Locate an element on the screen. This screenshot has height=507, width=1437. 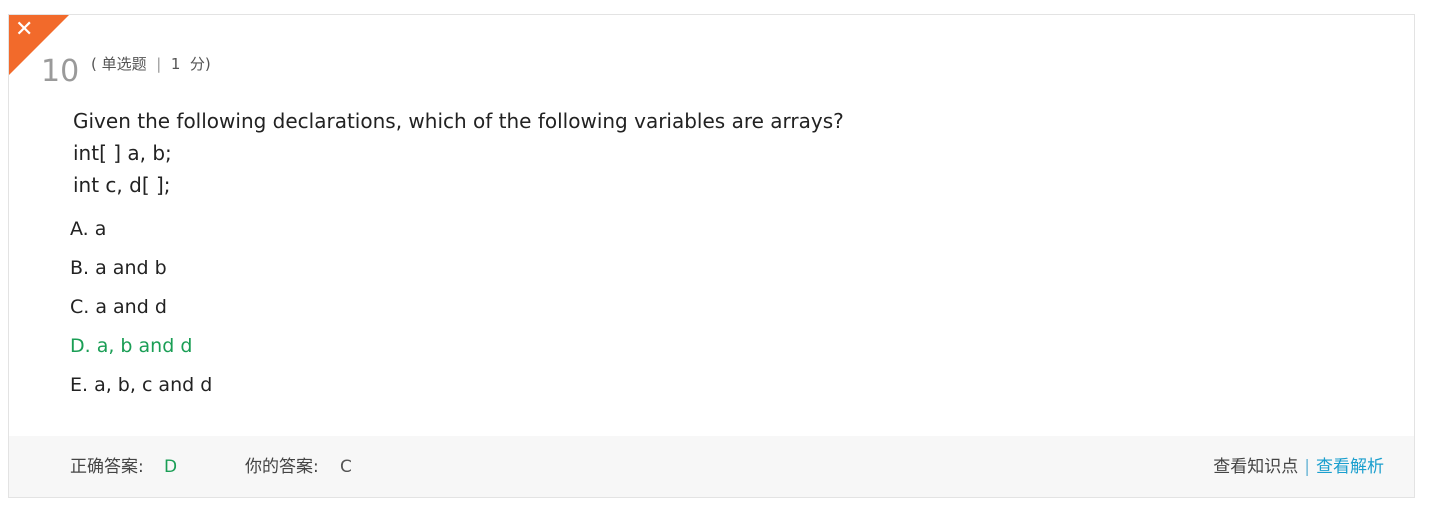
answer-footer: 正确答案: D 你的答案: C 查看知识点 | 查看解析 is located at coordinates (711, 466).